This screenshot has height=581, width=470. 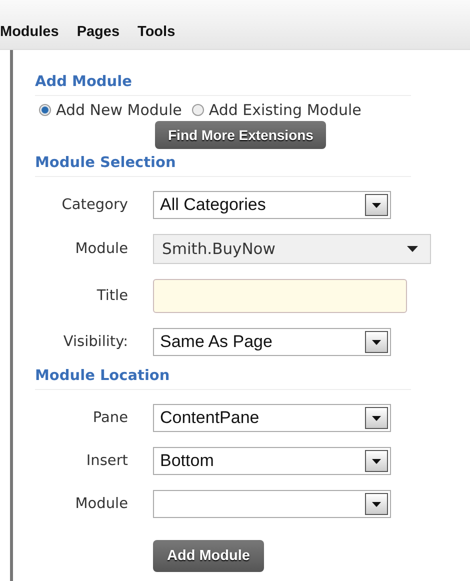 I want to click on dropdown: Bottom, so click(x=272, y=461).